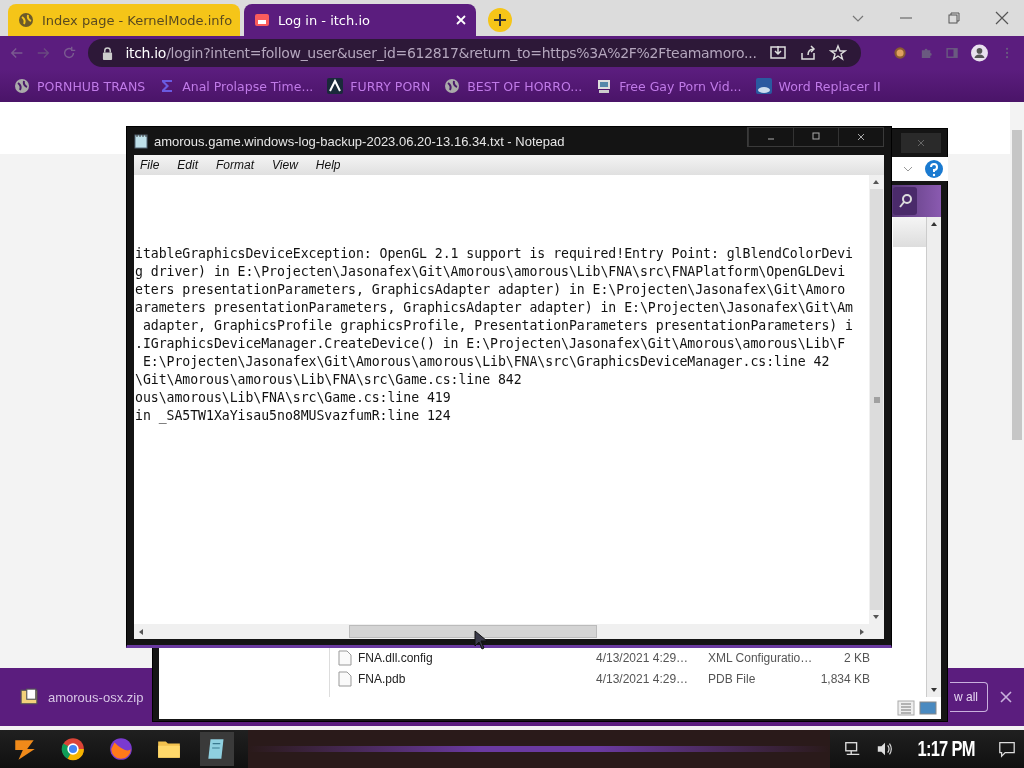 This screenshot has height=768, width=1024. I want to click on grip-icon, so click(876, 399).